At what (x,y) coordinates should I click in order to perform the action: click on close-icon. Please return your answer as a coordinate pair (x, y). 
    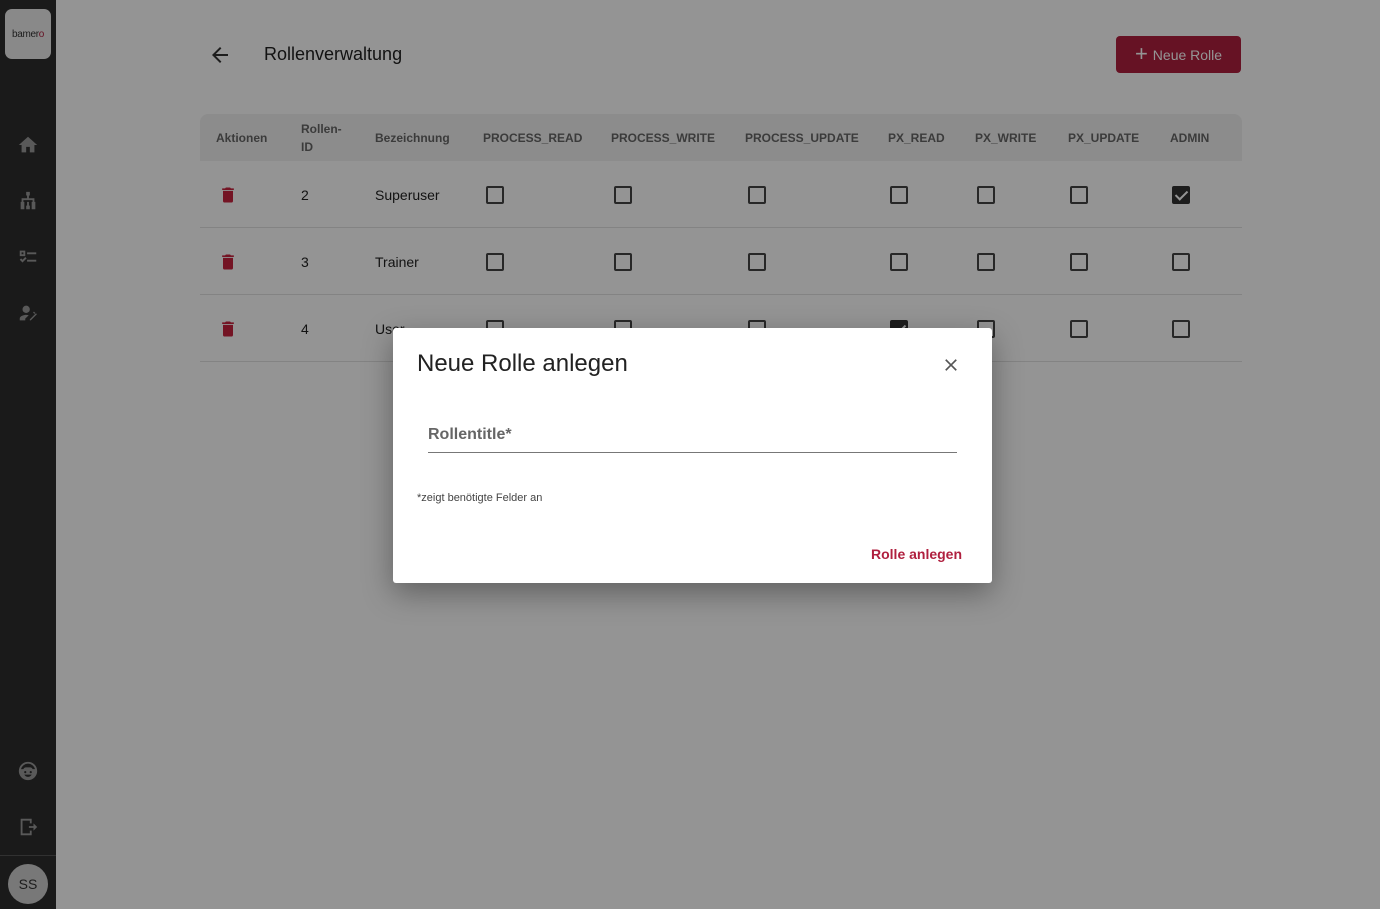
    Looking at the image, I should click on (951, 365).